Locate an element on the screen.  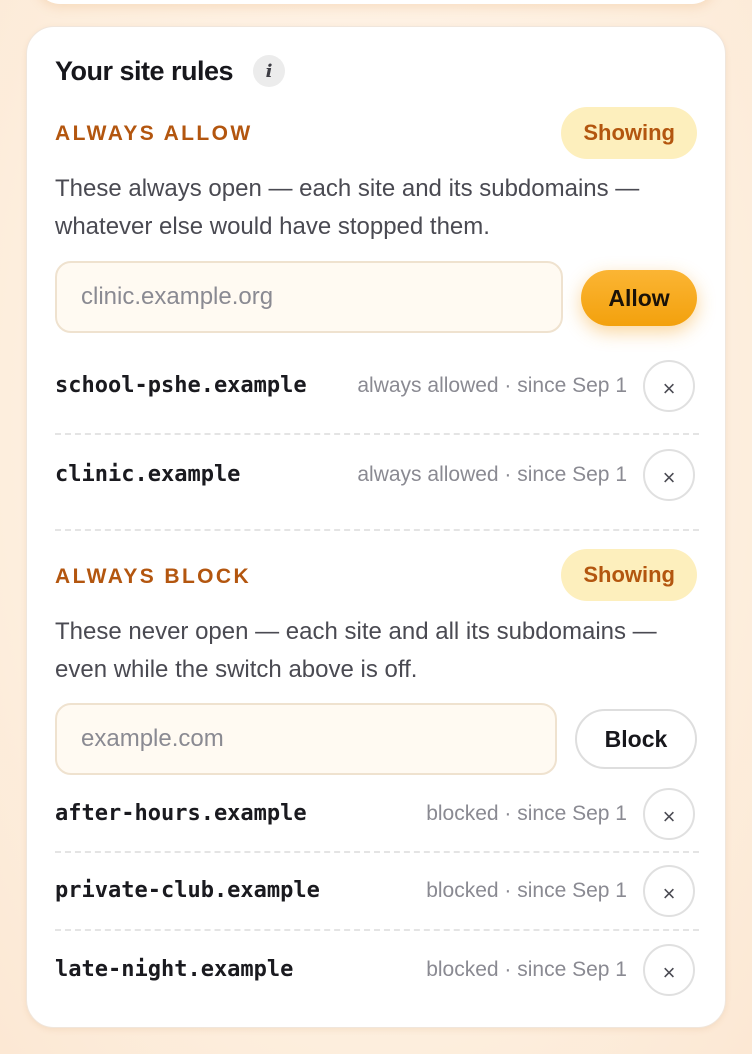
previous-card-edge is located at coordinates (376, 2).